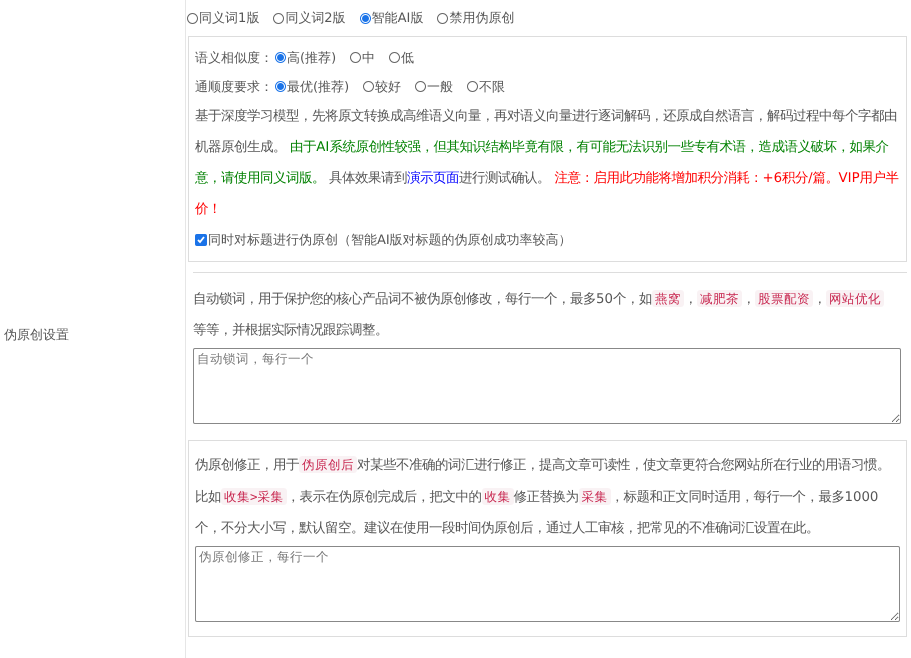 Image resolution: width=911 pixels, height=658 pixels. I want to click on lock-words-field: 自动锁词，每行一个, so click(547, 386).